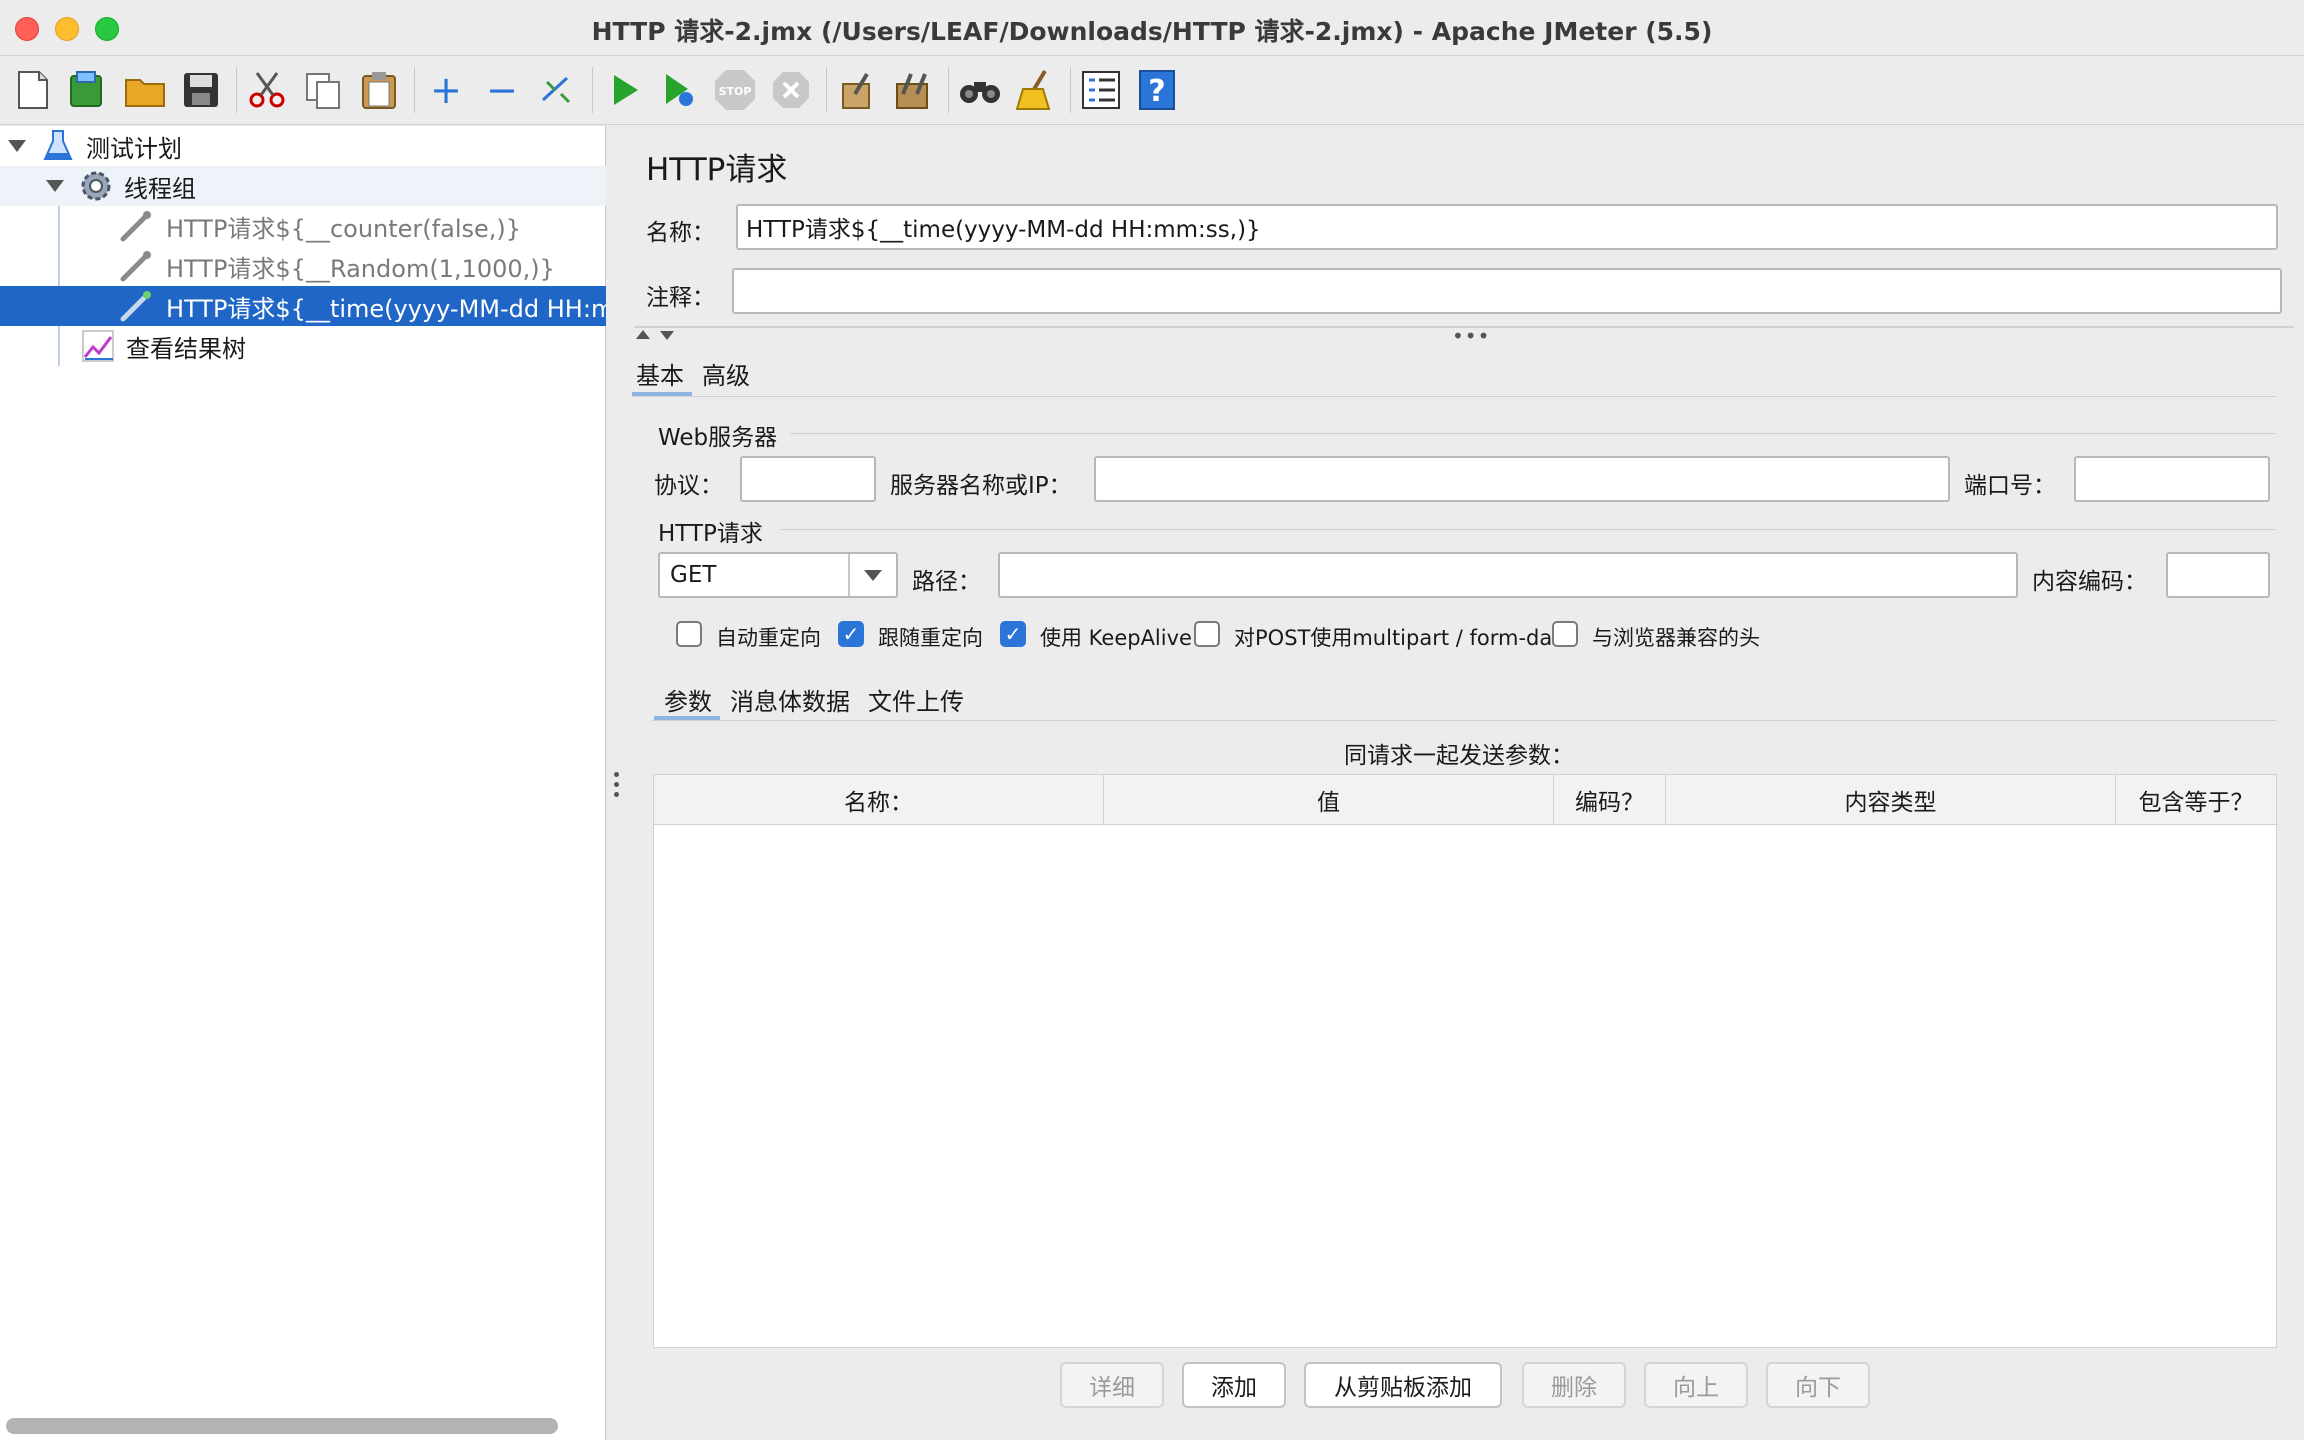 The height and width of the screenshot is (1440, 2304). What do you see at coordinates (1101, 90) in the screenshot?
I see `function-helper-icon` at bounding box center [1101, 90].